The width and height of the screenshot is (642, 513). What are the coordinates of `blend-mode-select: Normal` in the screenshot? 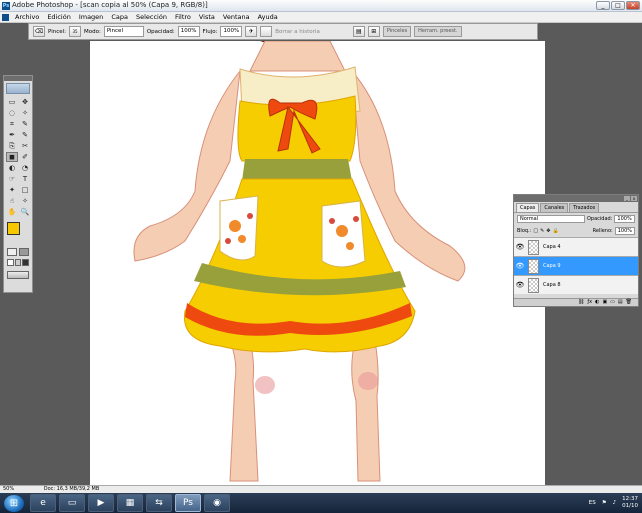 It's located at (551, 219).